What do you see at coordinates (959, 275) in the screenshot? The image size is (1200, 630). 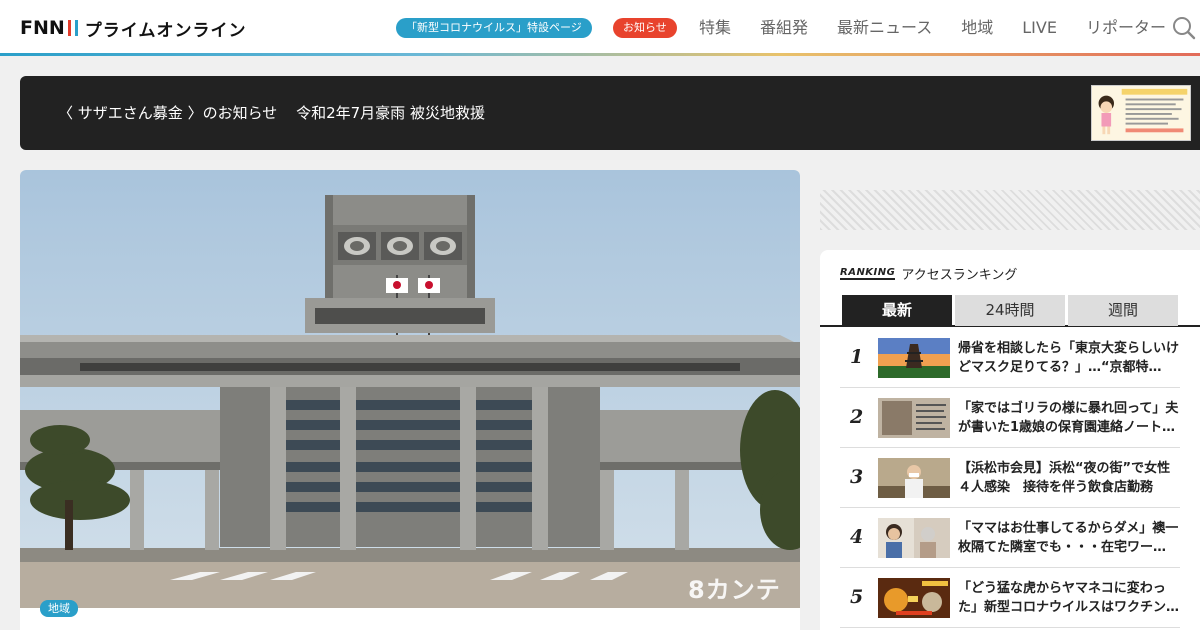 I see `ranking-label: アクセスランキング` at bounding box center [959, 275].